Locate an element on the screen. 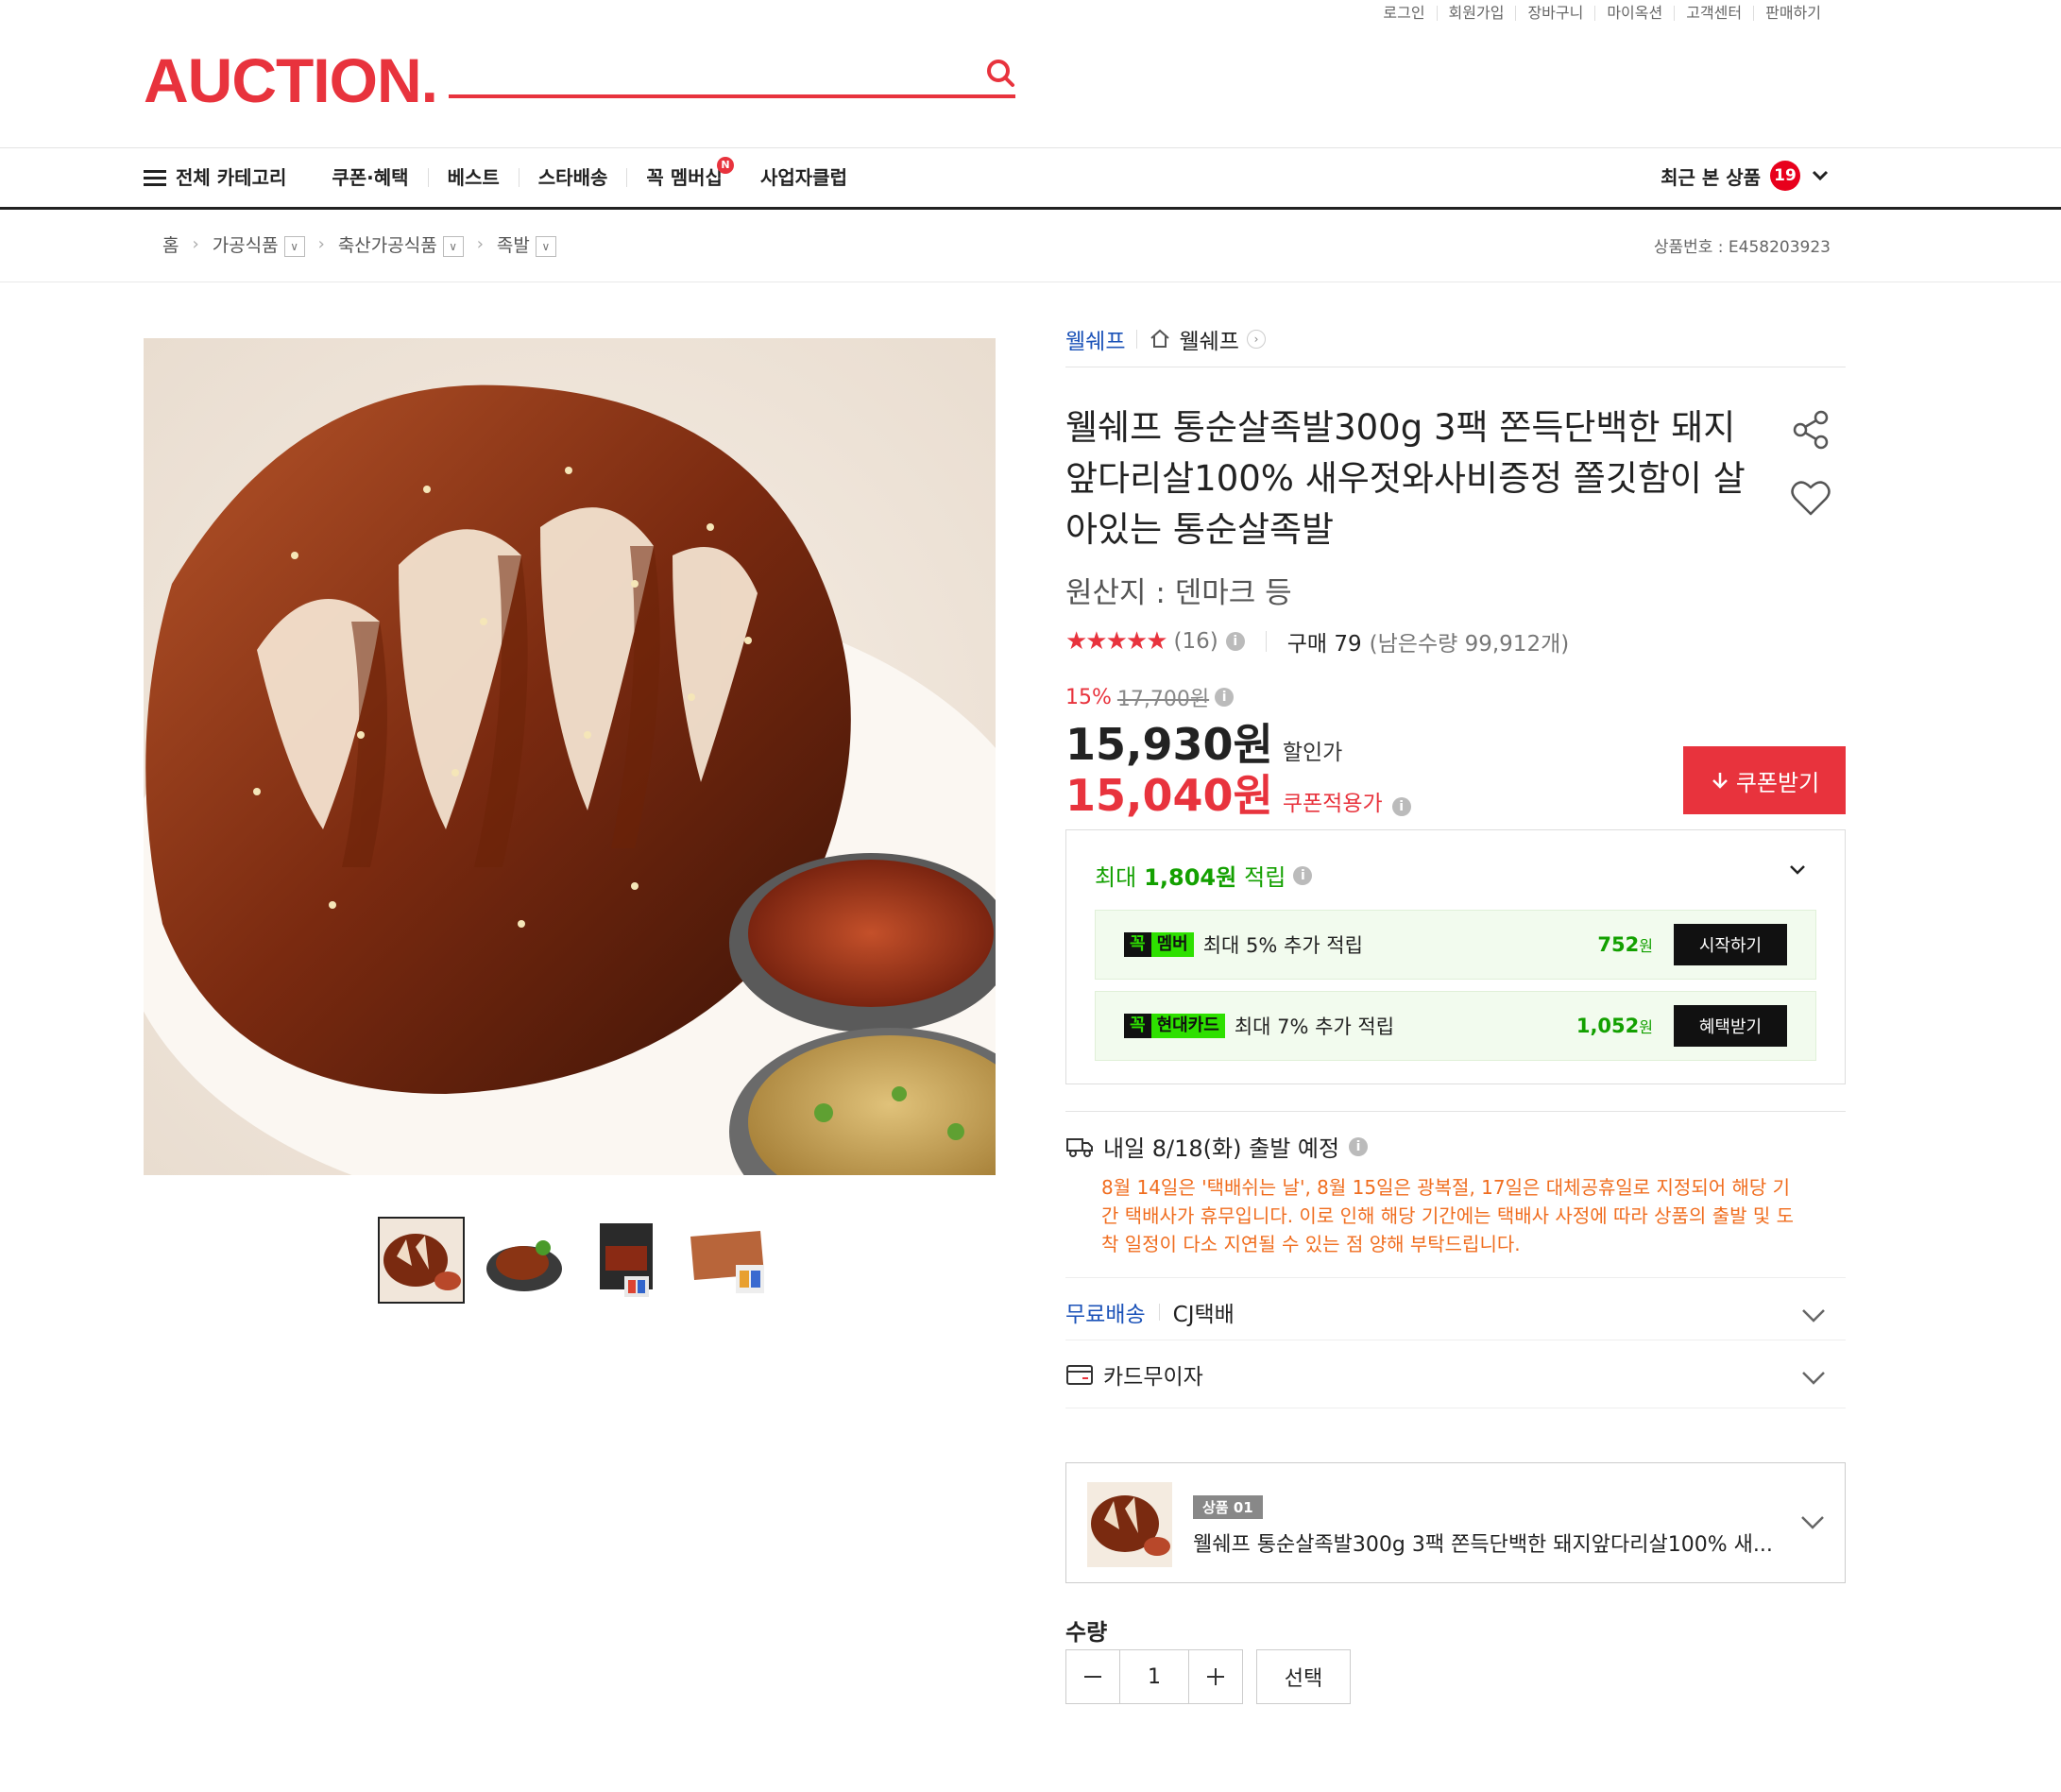  breadcrumb-home: 홈 is located at coordinates (170, 244).